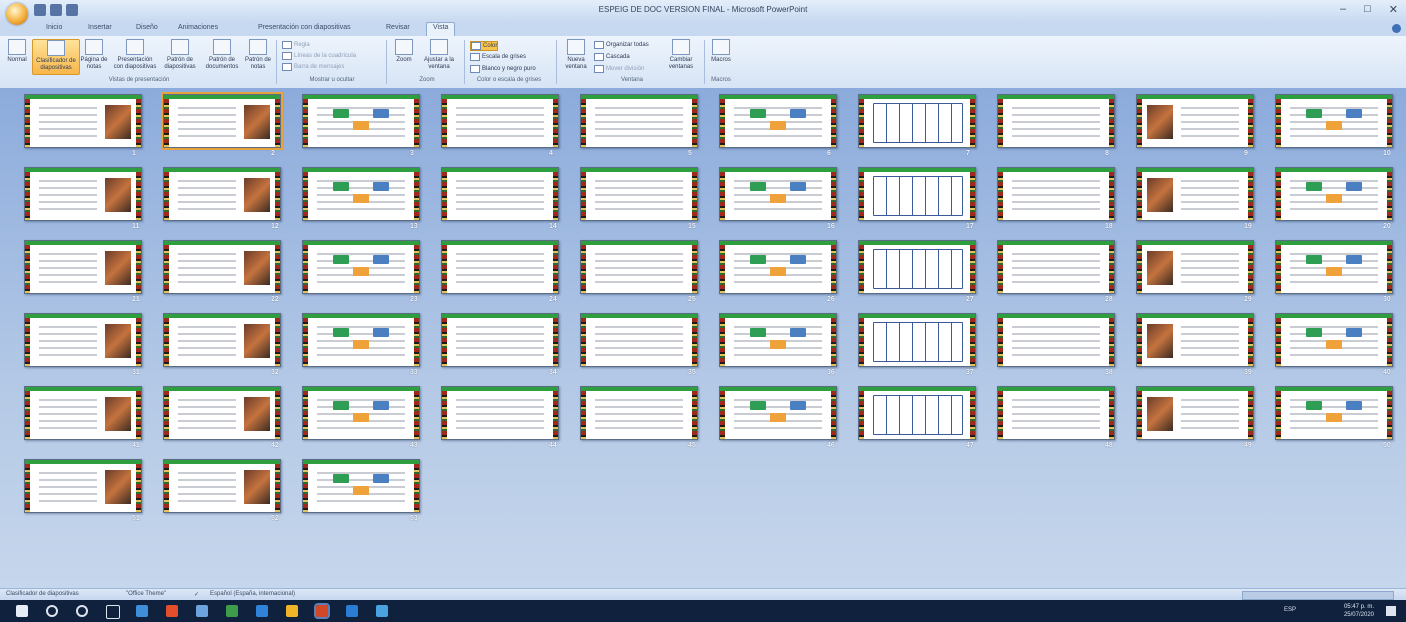  I want to click on black-white-button: Blanco y negro puro, so click(503, 69).